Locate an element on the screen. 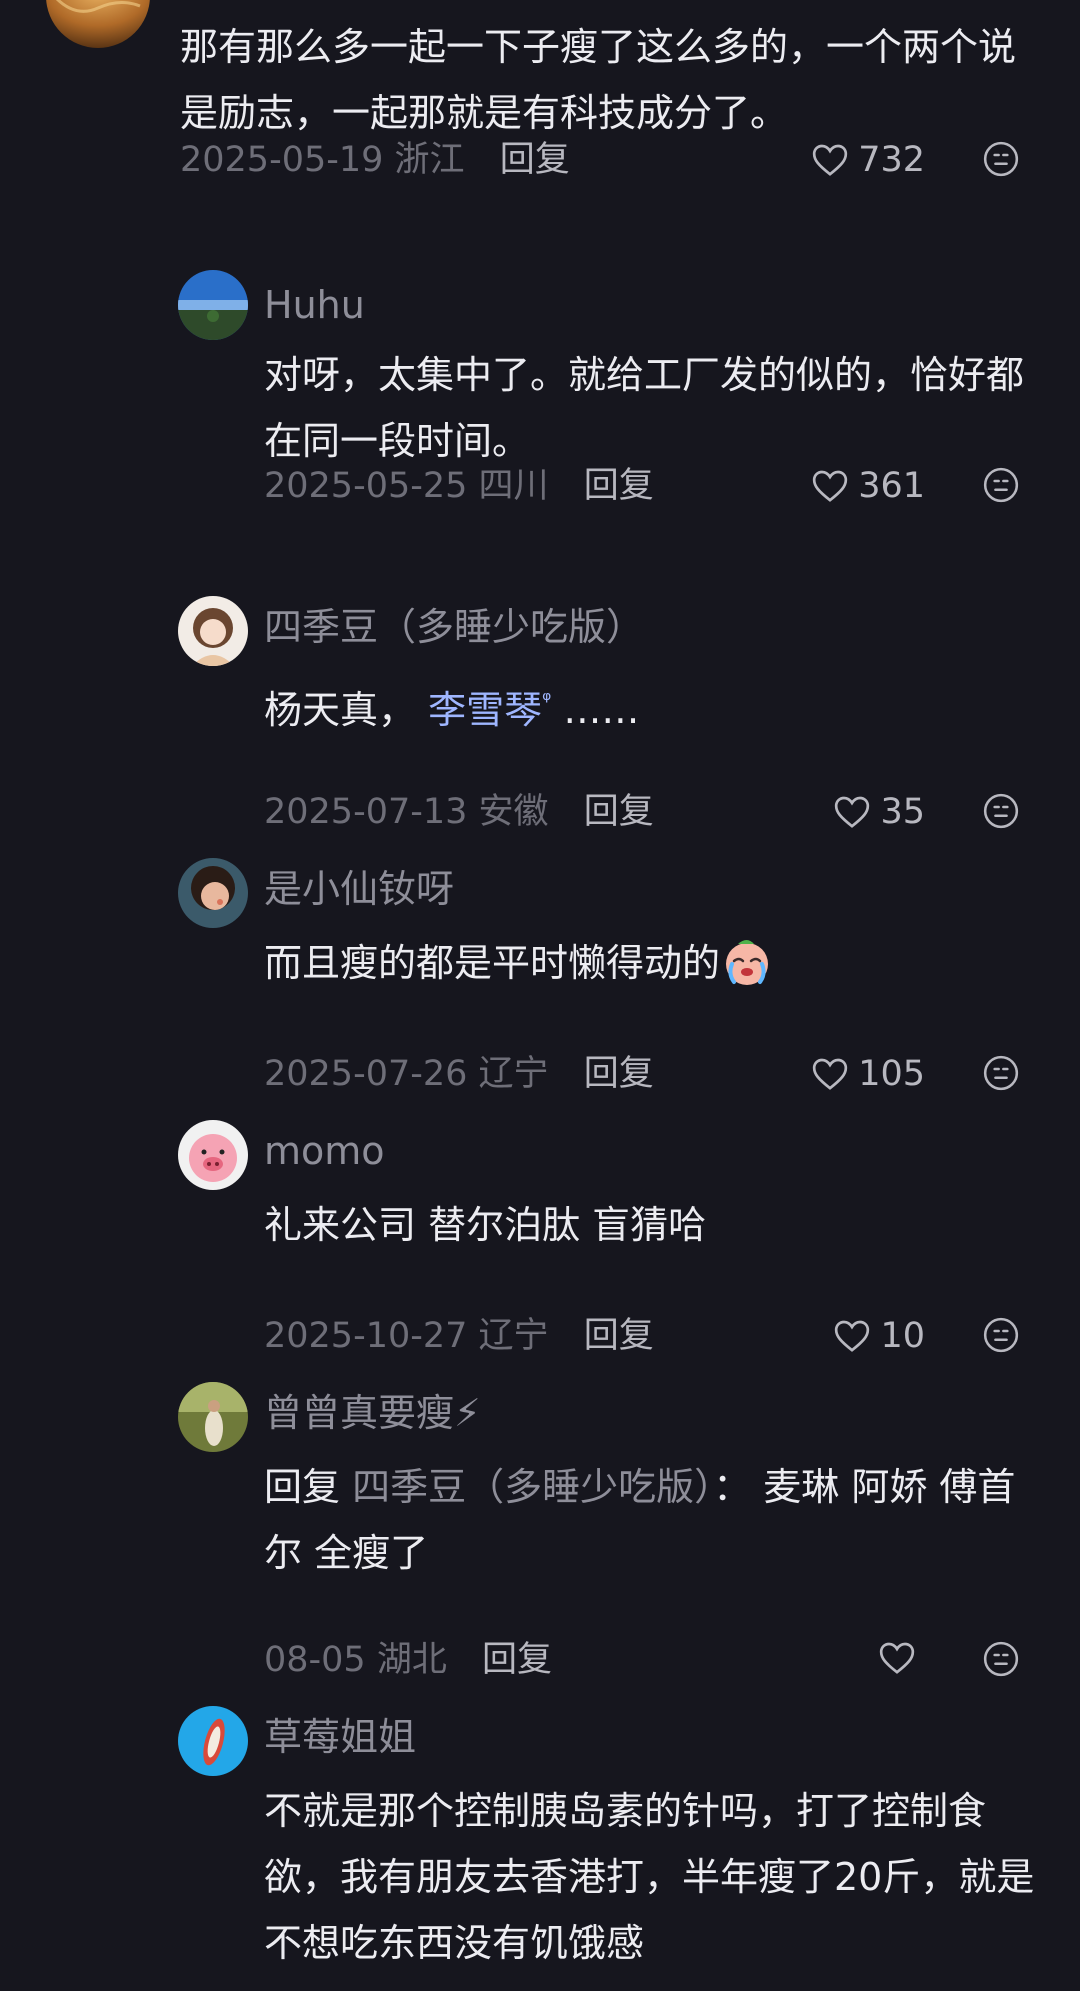 Image resolution: width=1080 pixels, height=1991 pixels. comment-meta: 2025-05-25 四川 回复 is located at coordinates (459, 486).